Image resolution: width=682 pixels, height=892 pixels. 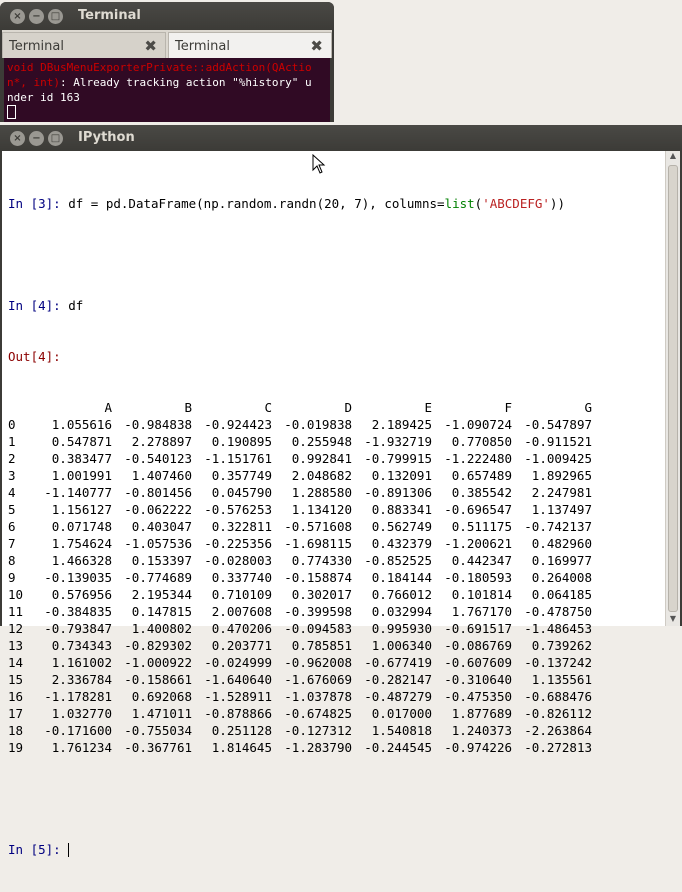 What do you see at coordinates (478, 458) in the screenshot?
I see `table-cell: -1.222480` at bounding box center [478, 458].